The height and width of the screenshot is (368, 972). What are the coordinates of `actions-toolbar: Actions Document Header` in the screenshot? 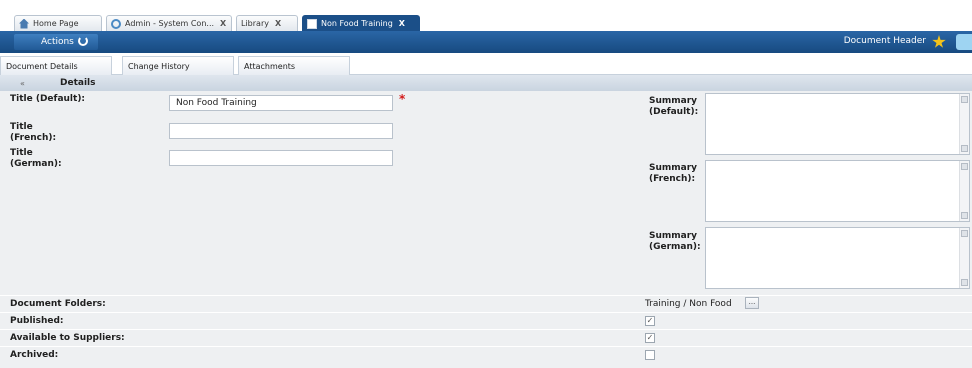 It's located at (486, 42).